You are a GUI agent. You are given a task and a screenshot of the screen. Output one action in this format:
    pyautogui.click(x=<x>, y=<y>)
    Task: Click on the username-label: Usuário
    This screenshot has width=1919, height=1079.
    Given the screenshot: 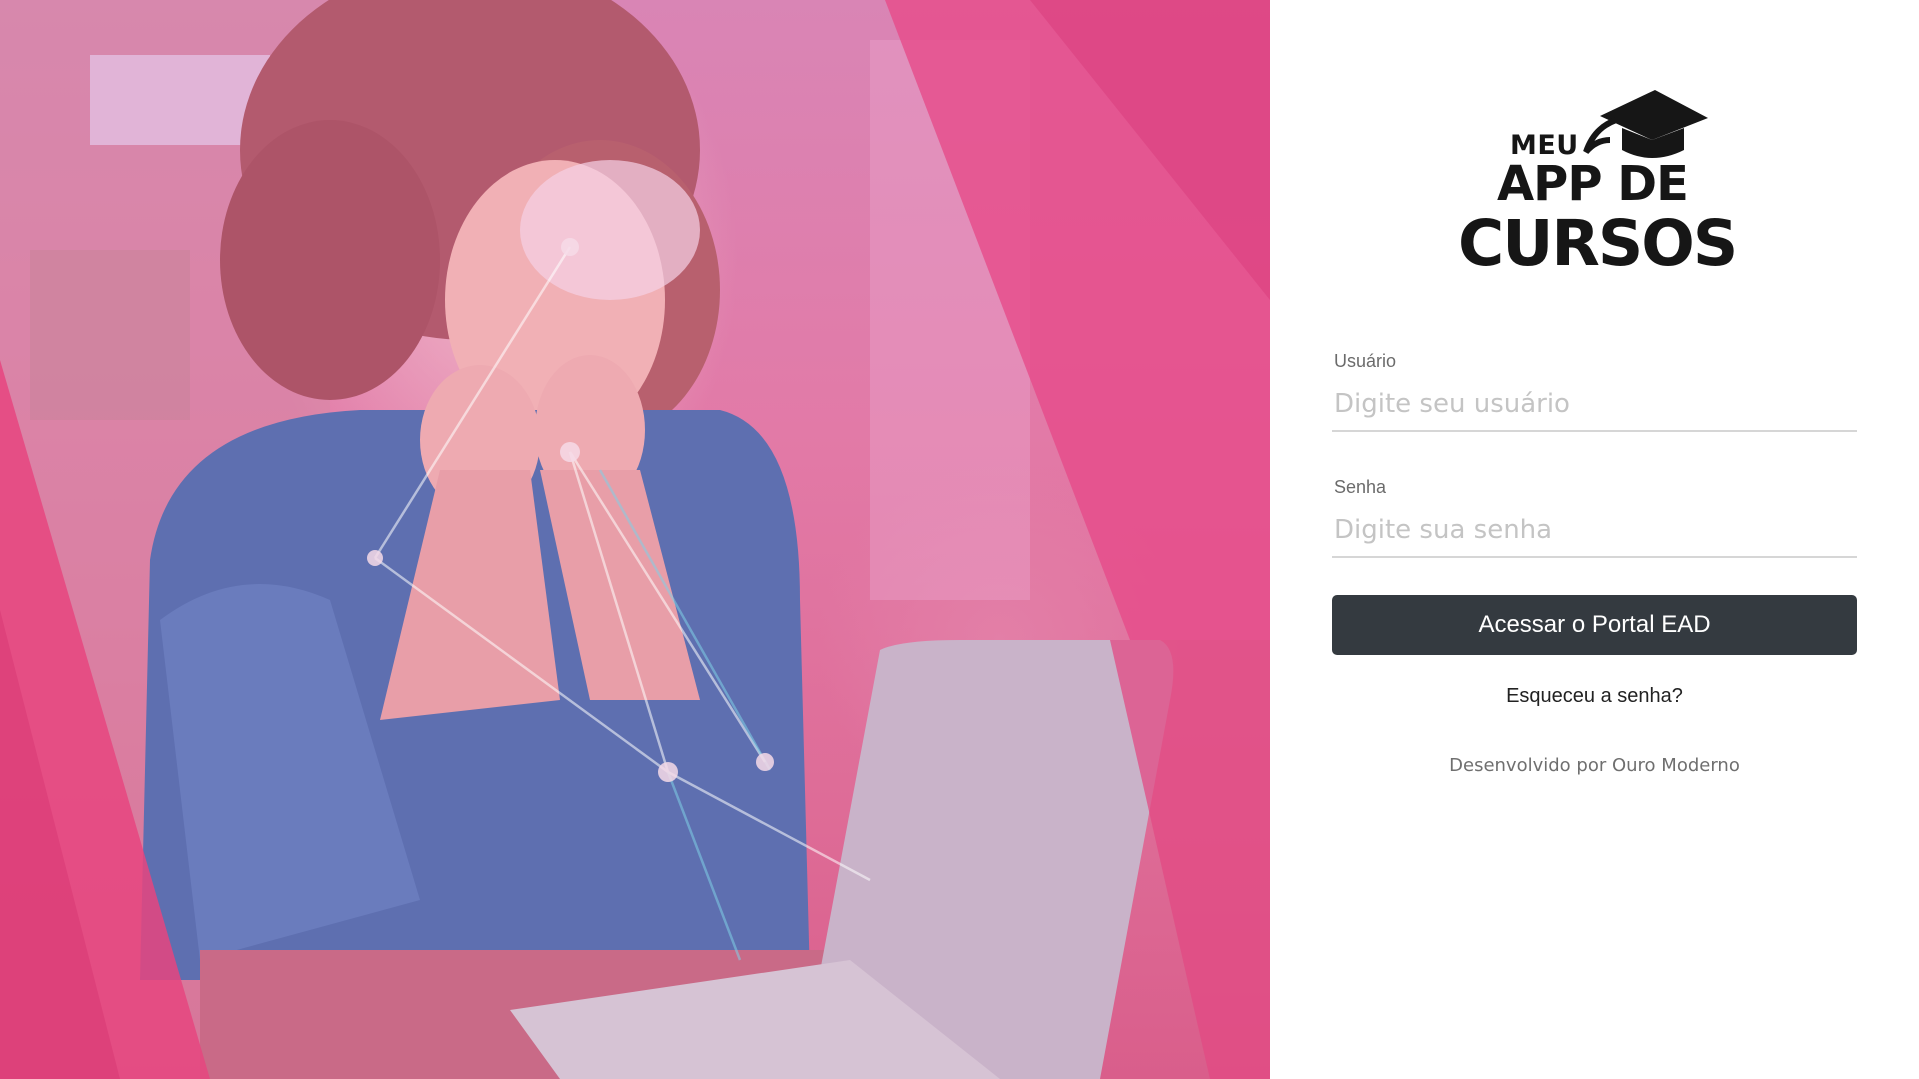 What is the action you would take?
    pyautogui.click(x=1365, y=361)
    